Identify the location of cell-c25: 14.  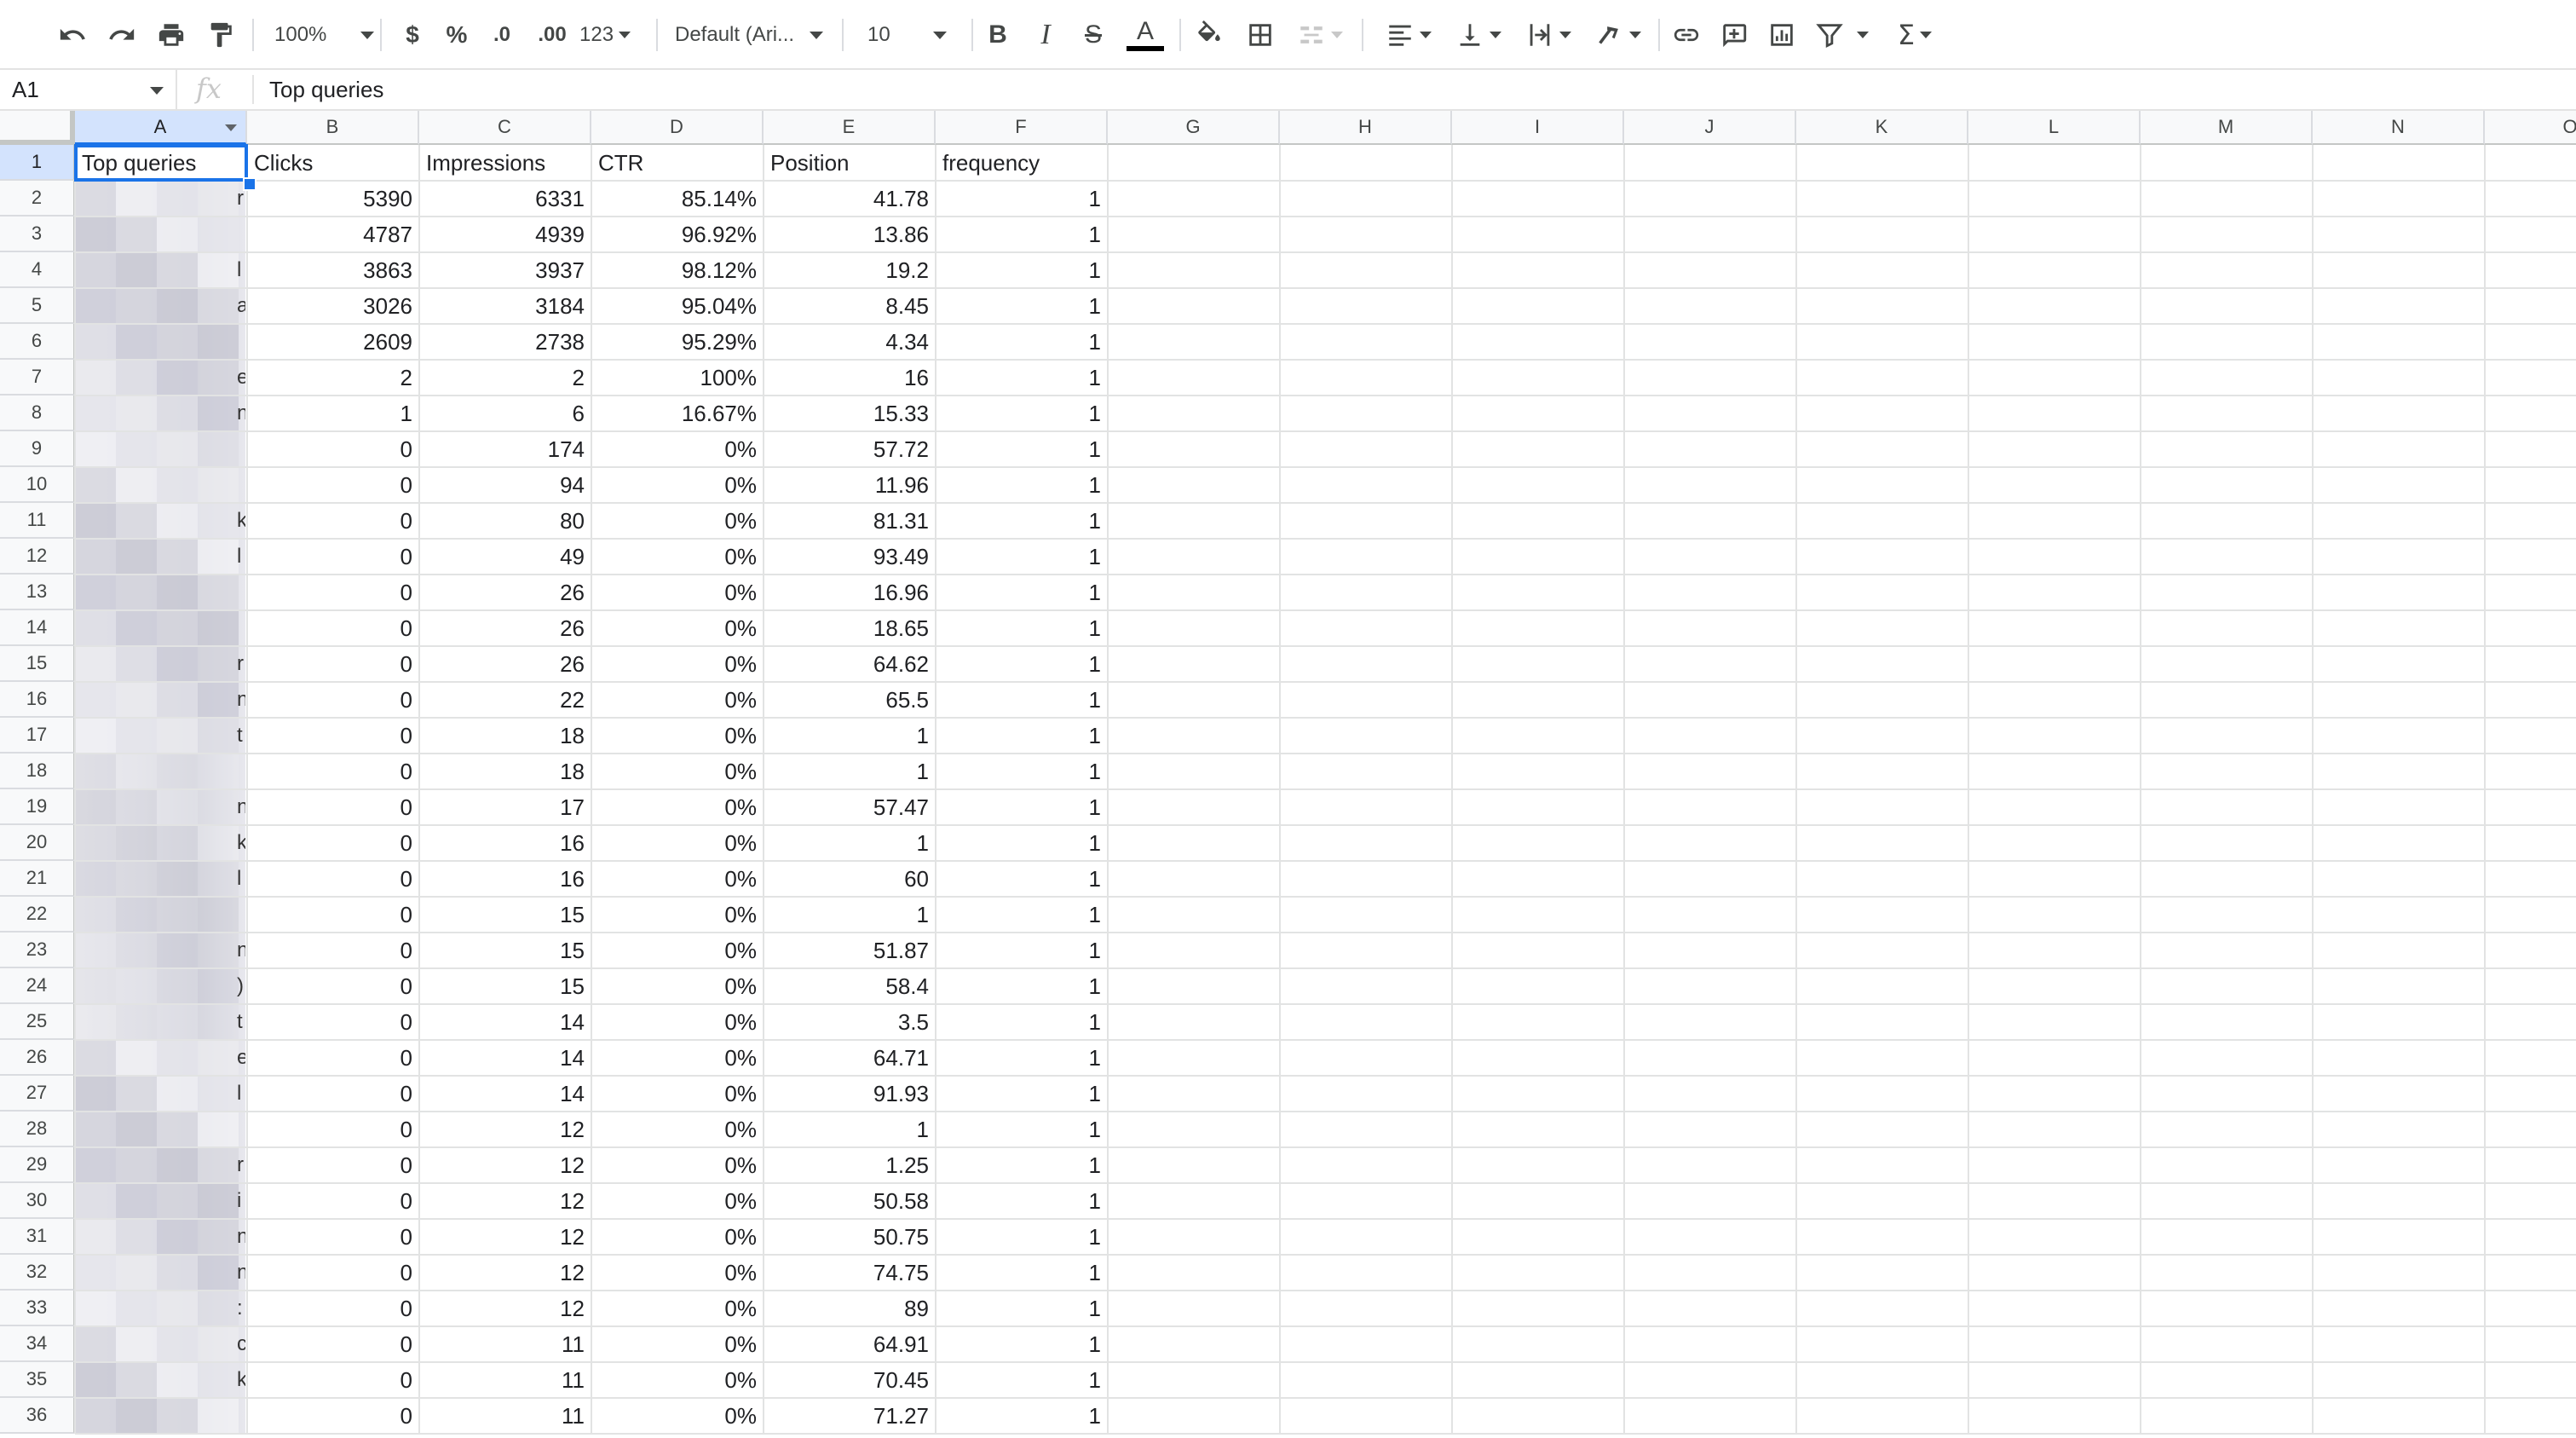
(505, 1022).